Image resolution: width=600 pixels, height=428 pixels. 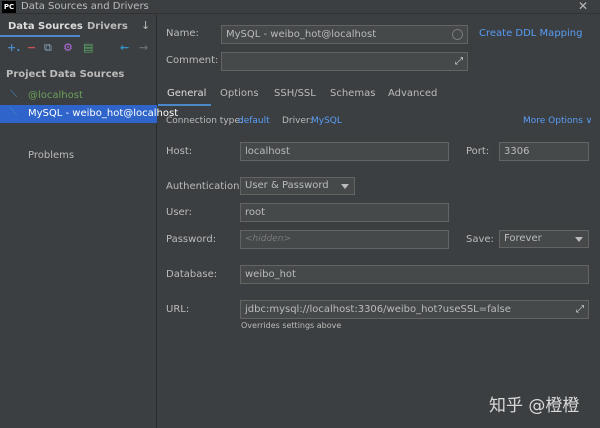 I want to click on datasource-item-mysql: ⟍ MySQL - weibo_hot@localhost, so click(x=89, y=114).